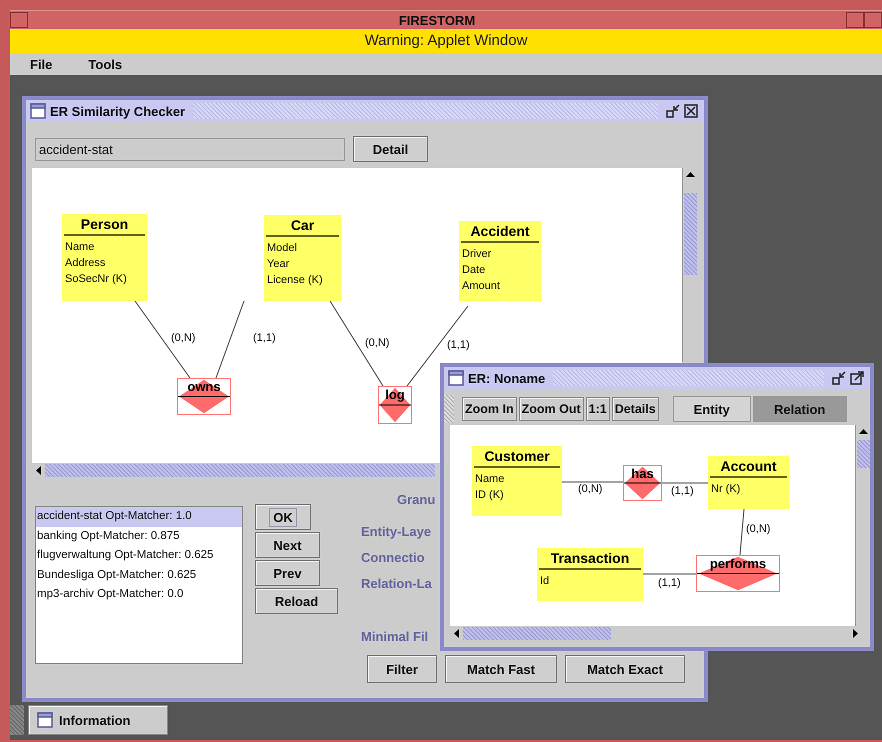 This screenshot has height=742, width=882. What do you see at coordinates (711, 409) in the screenshot?
I see `mode-tab: Entity` at bounding box center [711, 409].